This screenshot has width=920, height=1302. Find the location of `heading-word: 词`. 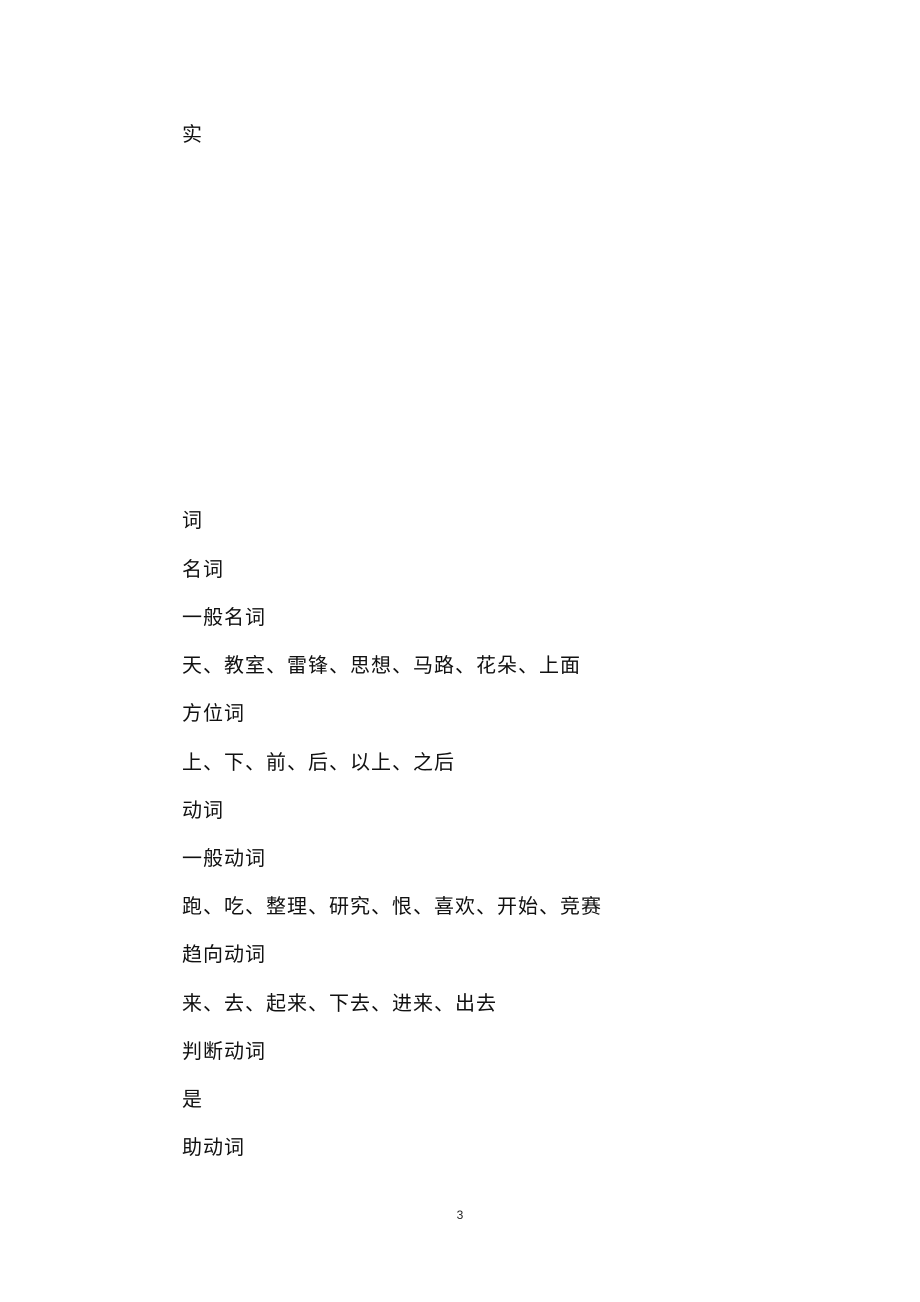

heading-word: 词 is located at coordinates (192, 520).